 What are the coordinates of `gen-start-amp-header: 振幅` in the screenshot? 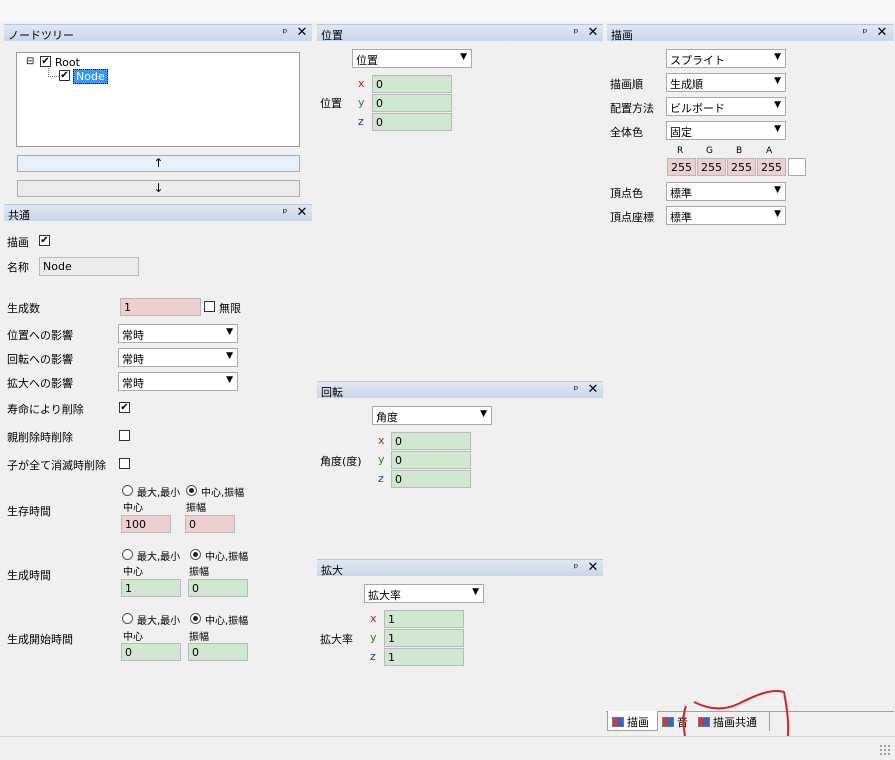 It's located at (199, 637).